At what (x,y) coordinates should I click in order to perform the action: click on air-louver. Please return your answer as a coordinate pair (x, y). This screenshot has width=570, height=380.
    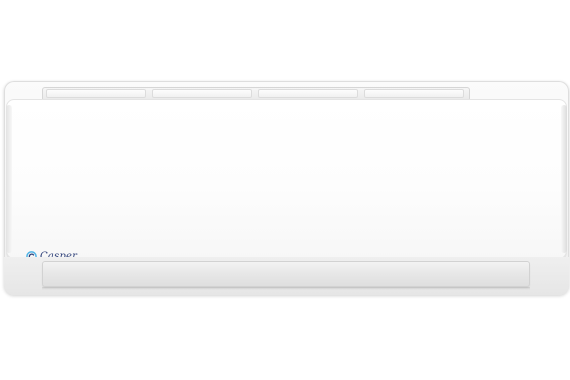
    Looking at the image, I should click on (286, 274).